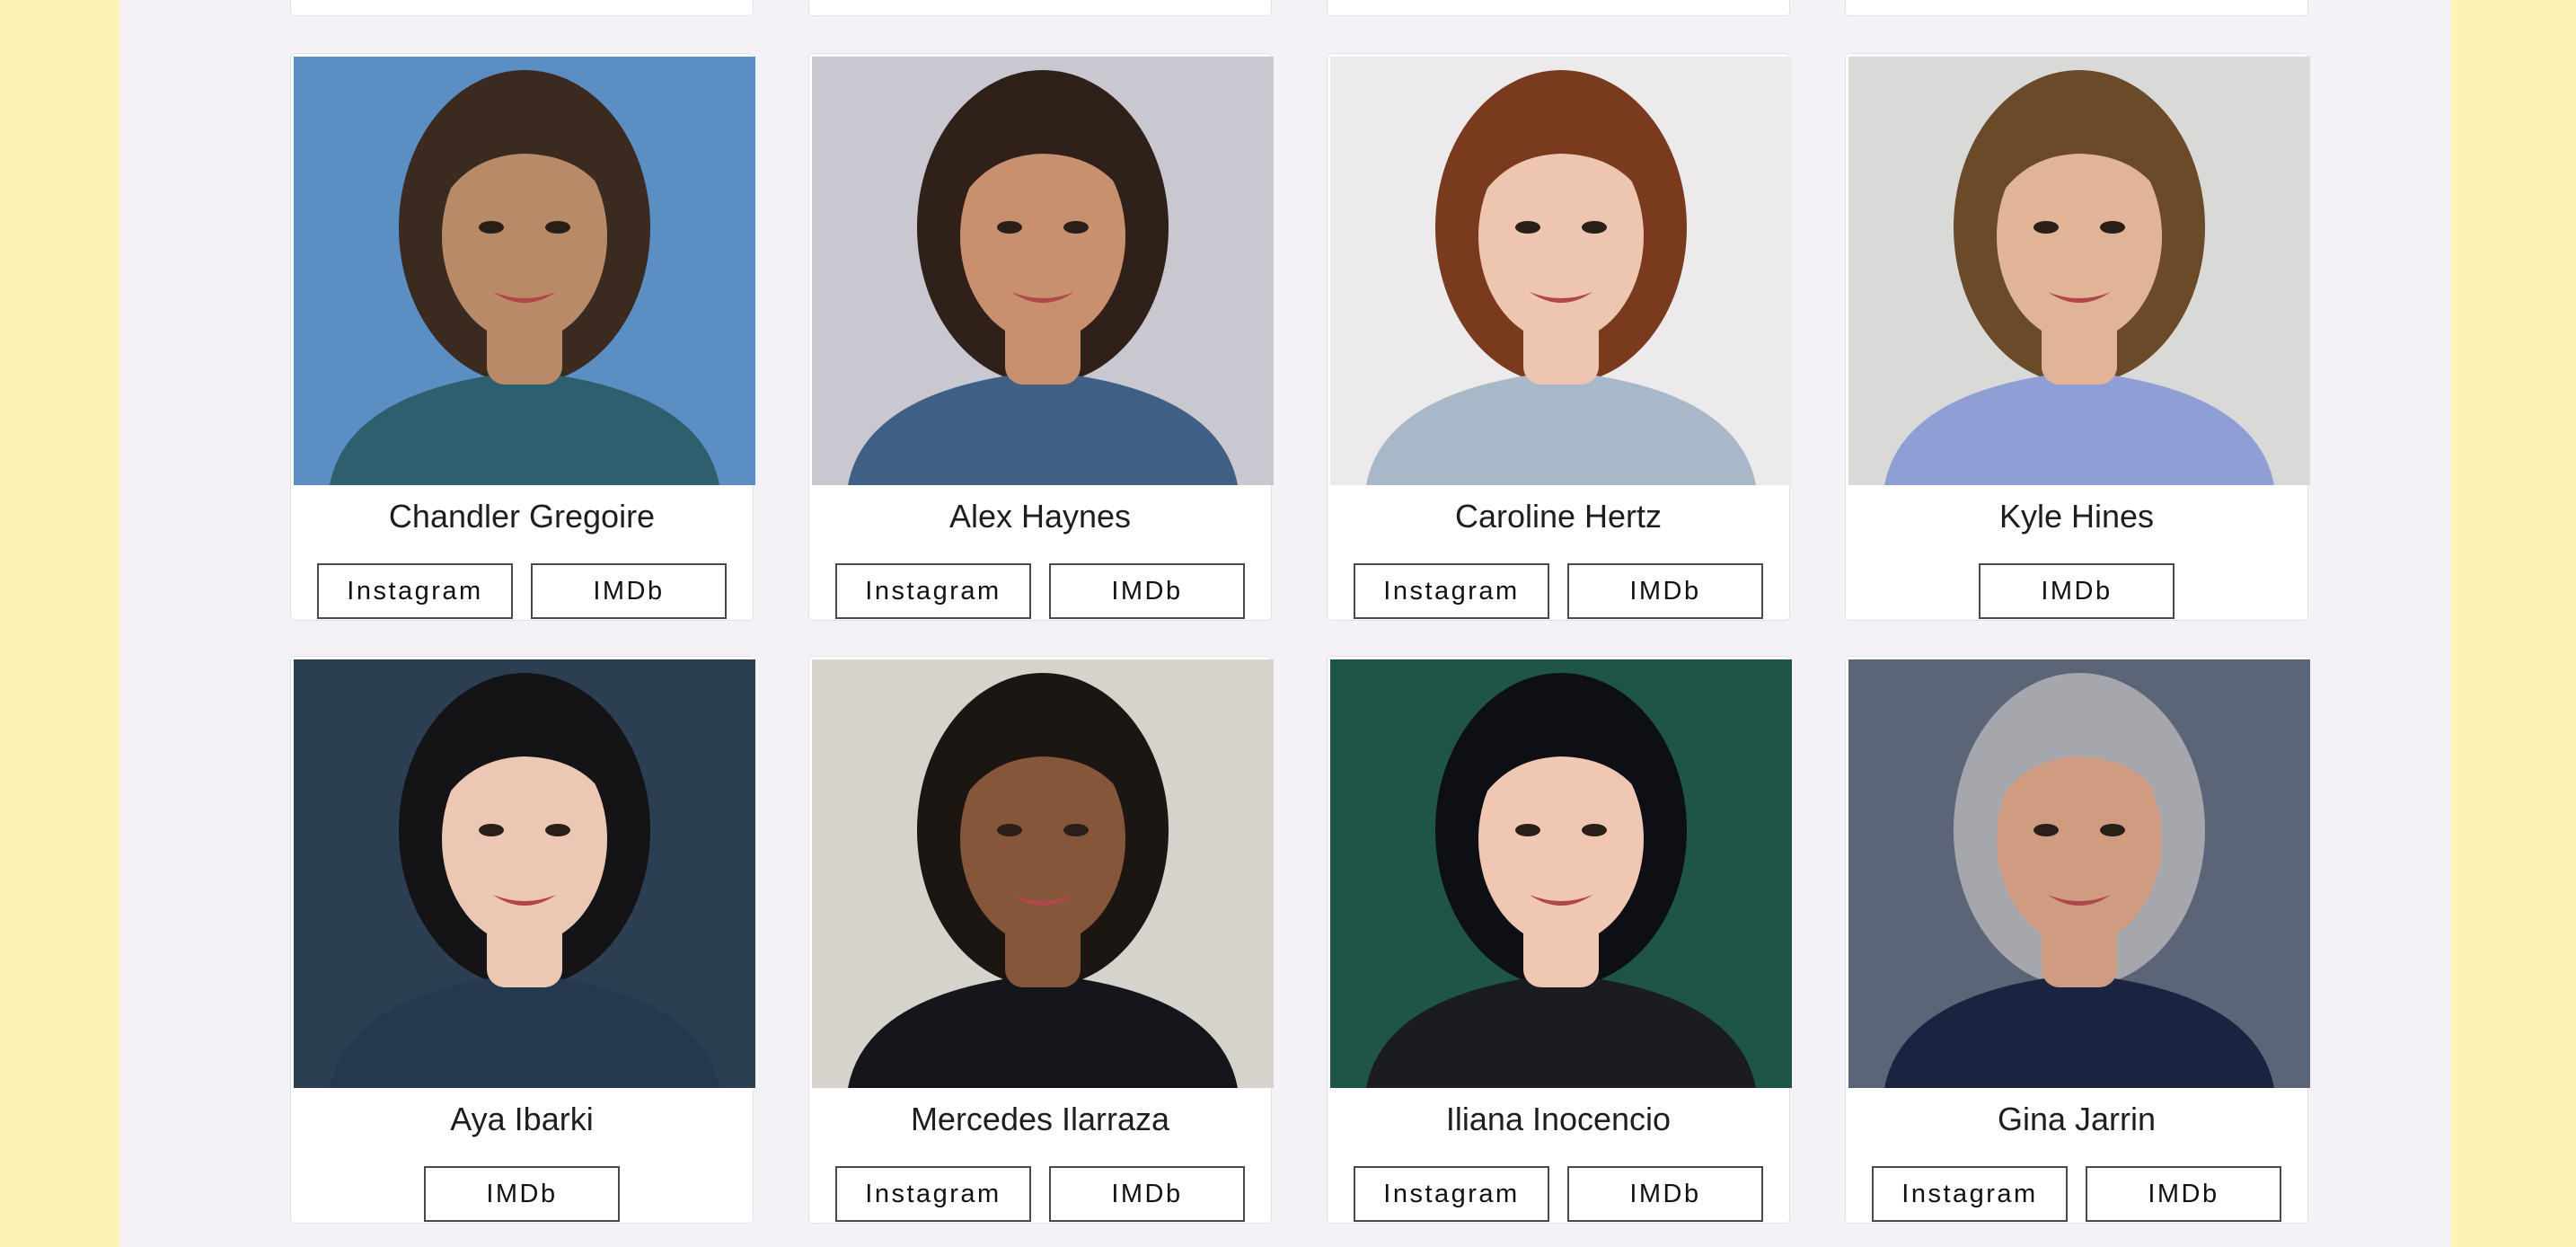  I want to click on actor-card: Gina Jarrin Instagram IMDb, so click(2077, 940).